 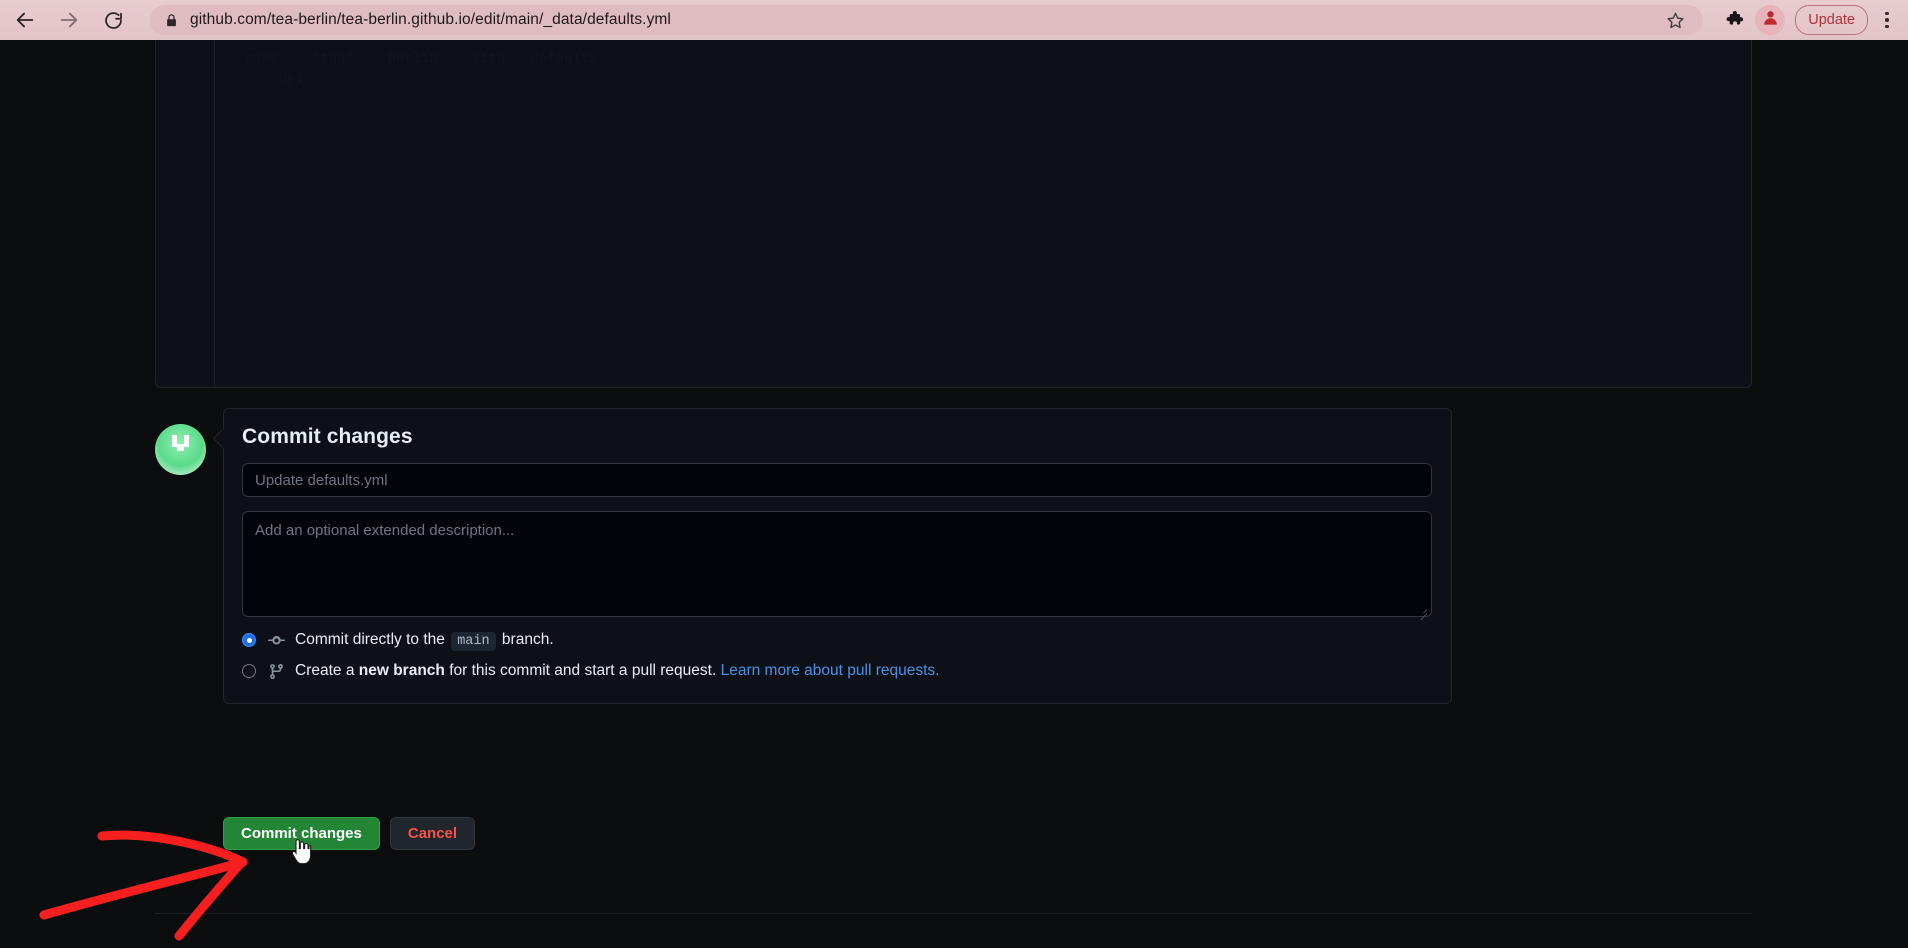 I want to click on git-branch-icon, so click(x=276, y=671).